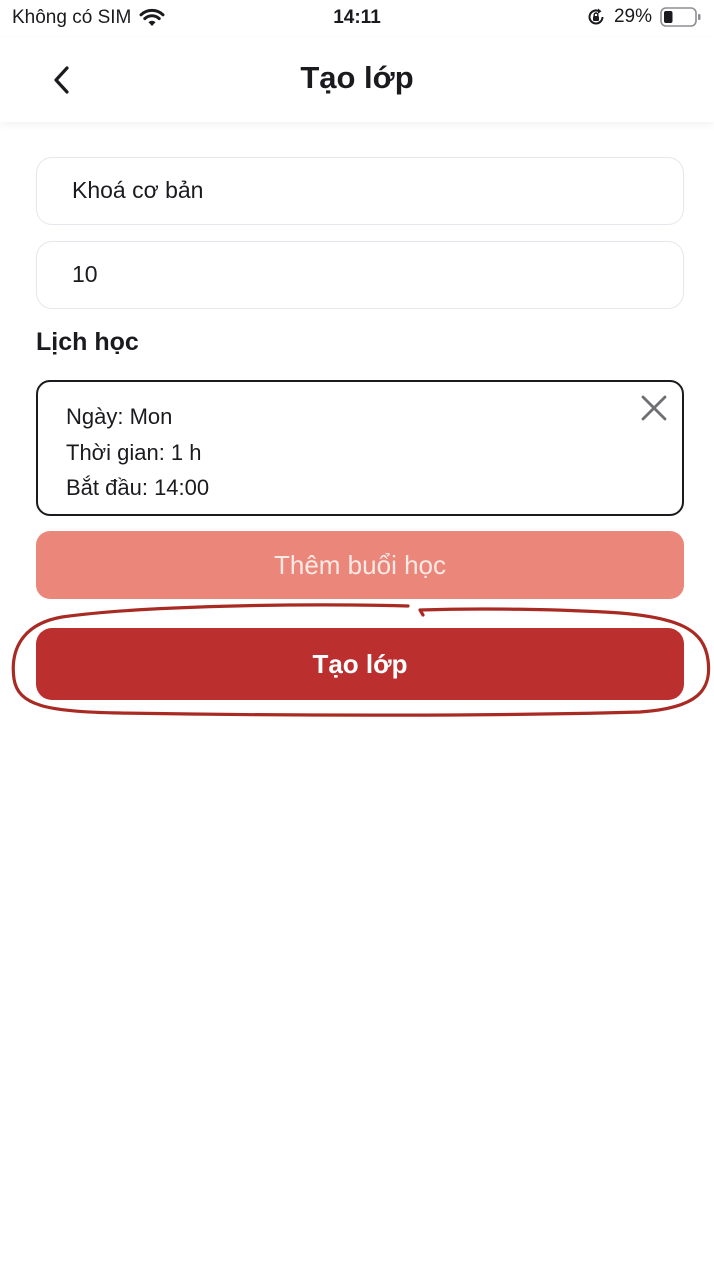  Describe the element at coordinates (360, 275) in the screenshot. I see `student-count-field: 10` at that location.